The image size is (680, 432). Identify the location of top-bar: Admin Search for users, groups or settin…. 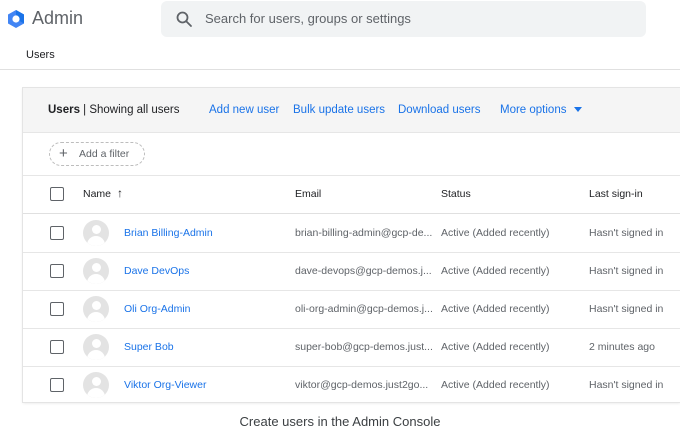
(340, 20).